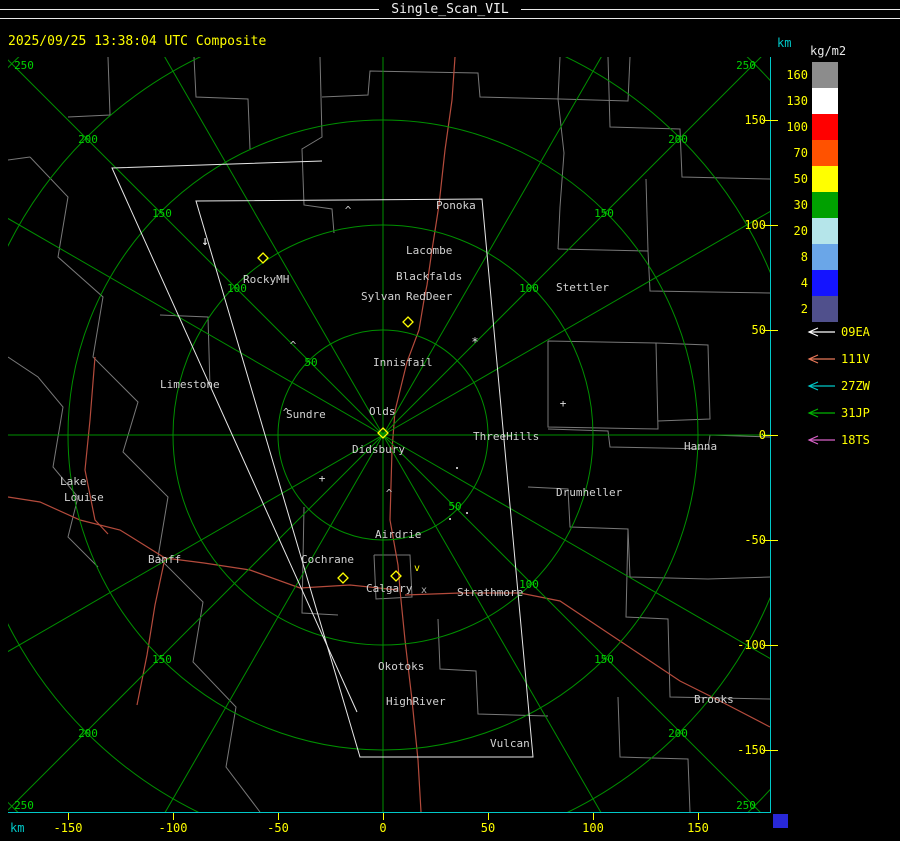 The height and width of the screenshot is (841, 900). What do you see at coordinates (797, 127) in the screenshot?
I see `colorbar-value: 100` at bounding box center [797, 127].